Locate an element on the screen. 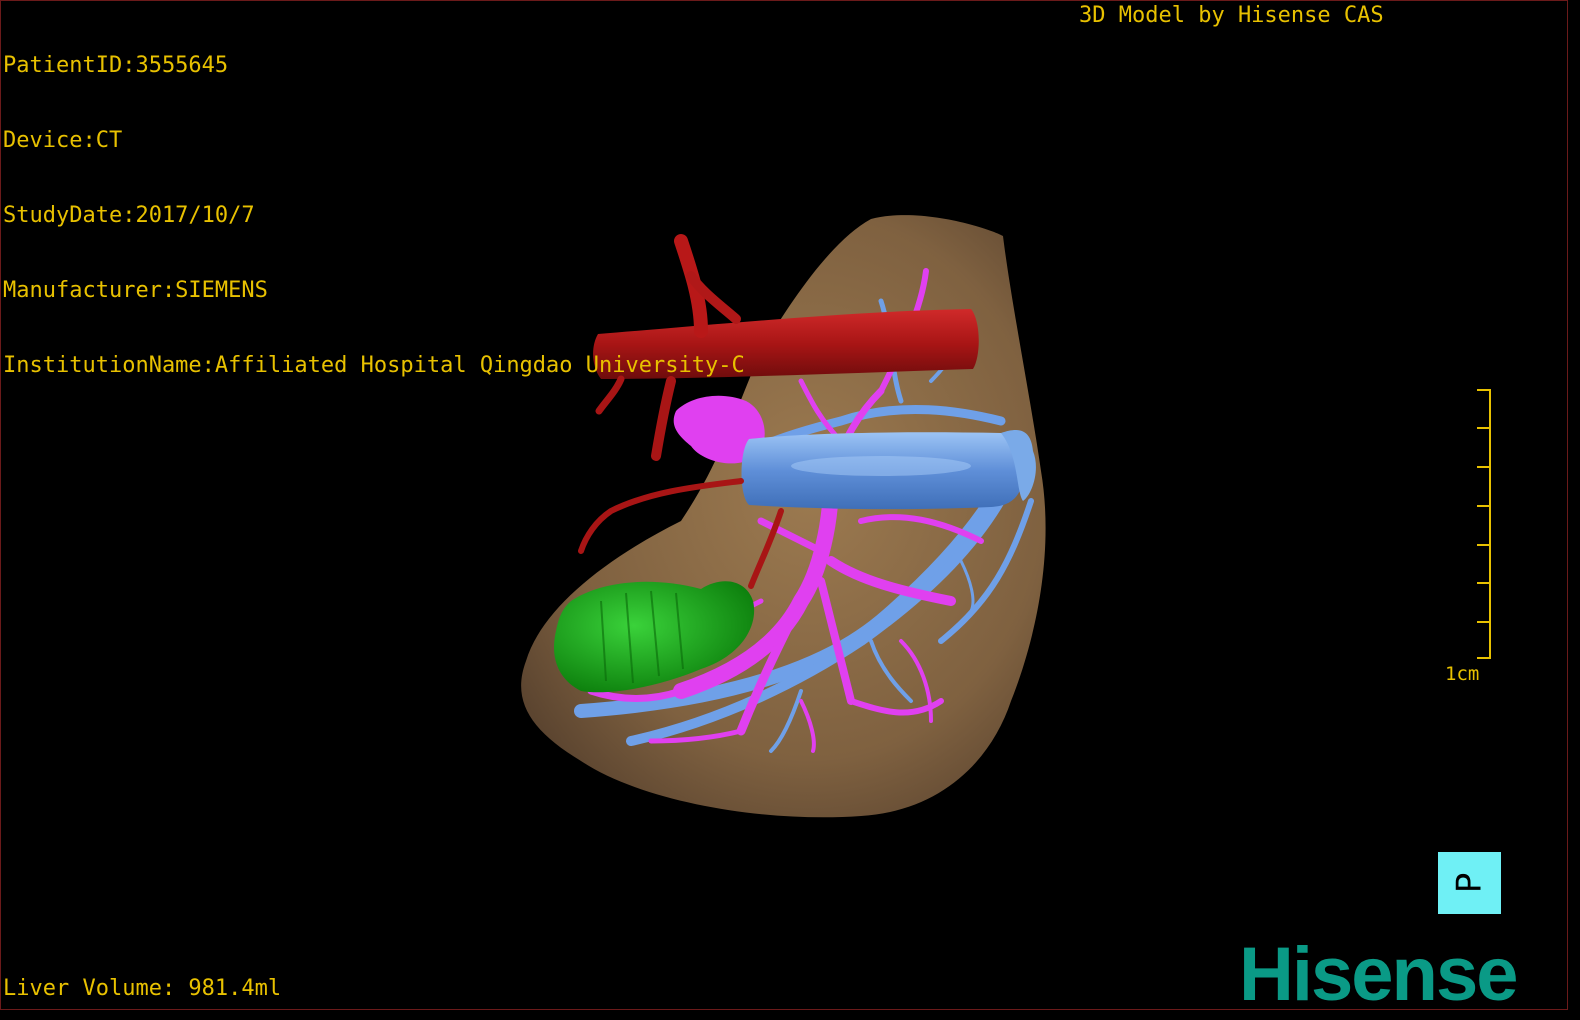  orientation-marker: P is located at coordinates (1469, 883).